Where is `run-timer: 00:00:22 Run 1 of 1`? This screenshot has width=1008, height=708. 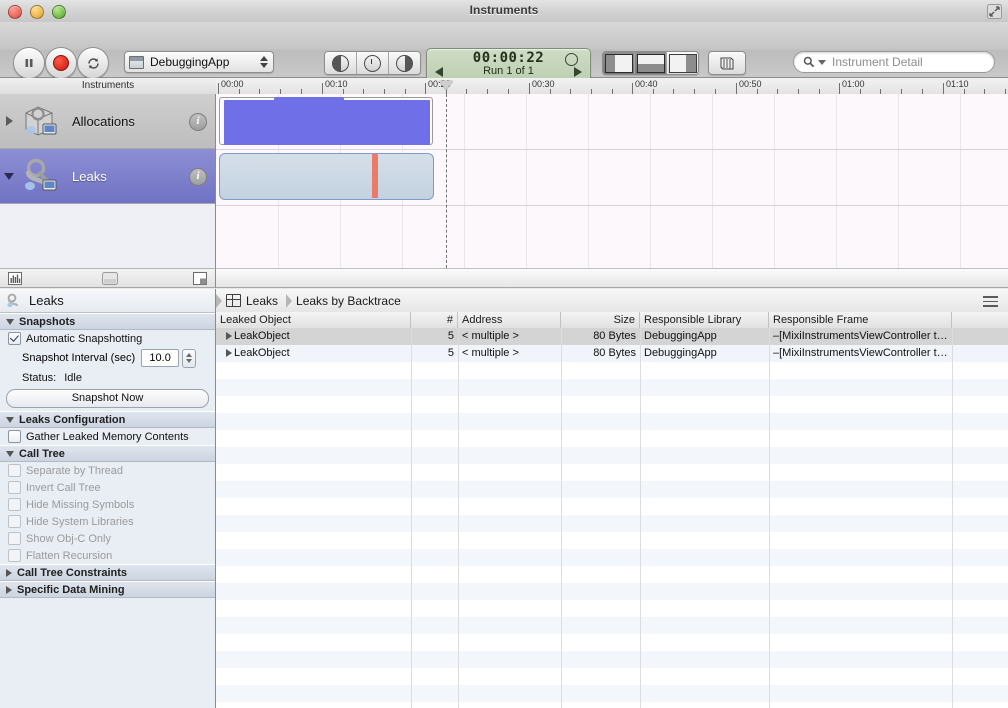
run-timer: 00:00:22 Run 1 of 1 is located at coordinates (508, 65).